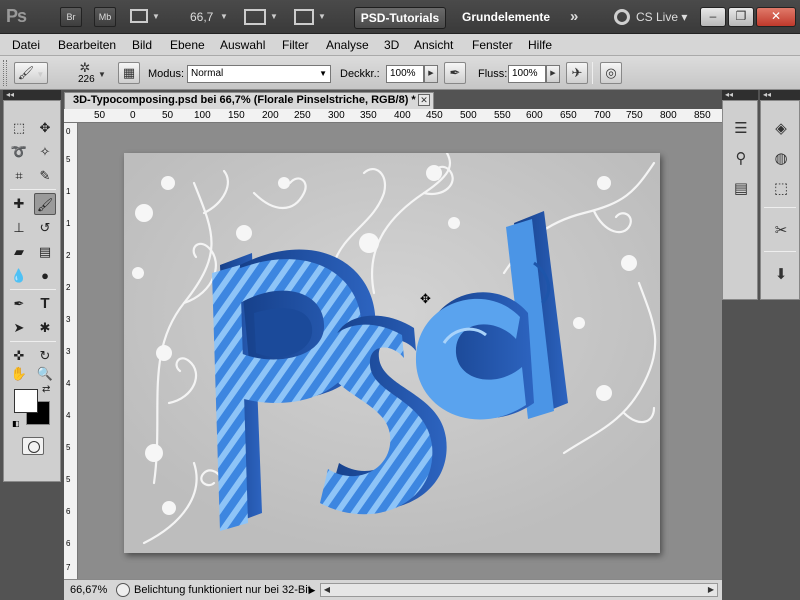 The image size is (800, 600). What do you see at coordinates (553, 74) in the screenshot?
I see `flow-slider-button: ▶` at bounding box center [553, 74].